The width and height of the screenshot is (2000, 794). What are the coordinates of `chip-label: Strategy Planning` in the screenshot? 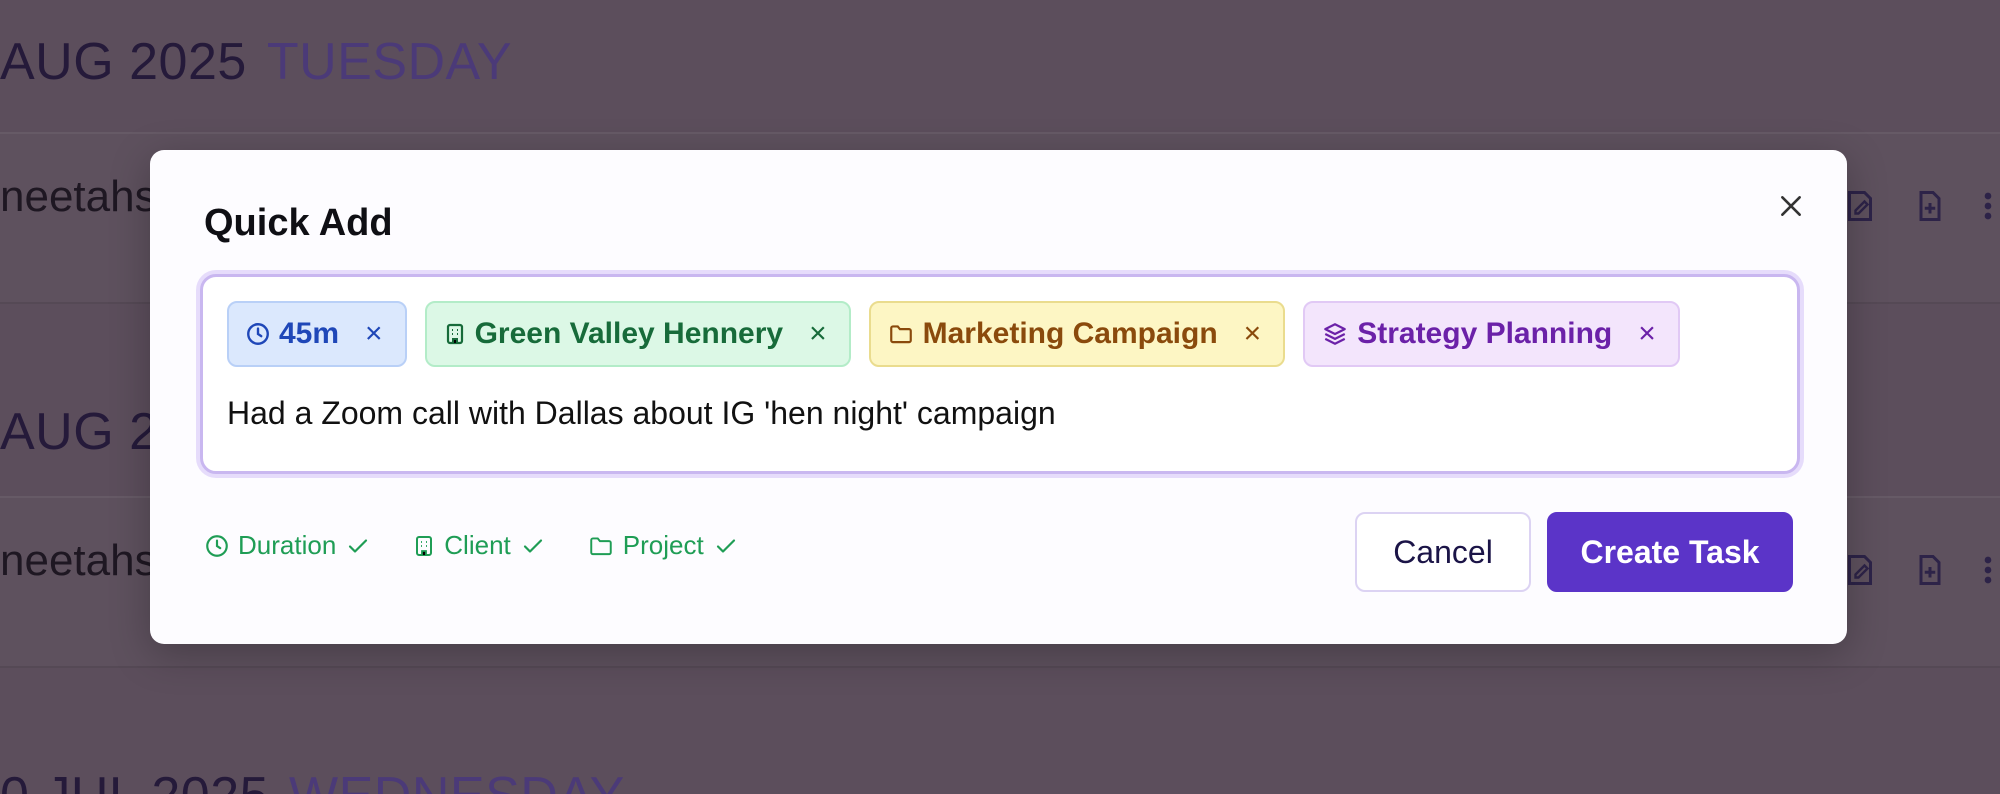 It's located at (1485, 333).